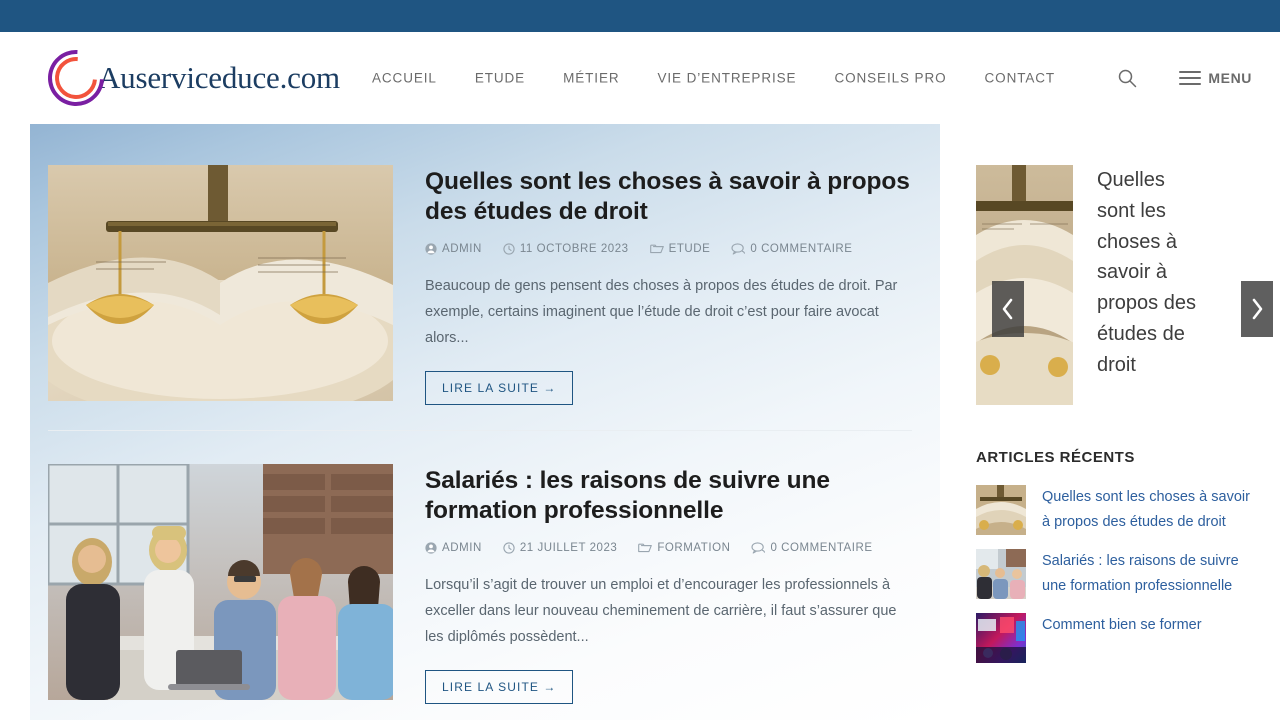 The height and width of the screenshot is (720, 1280). I want to click on top-accent-bar, so click(640, 16).